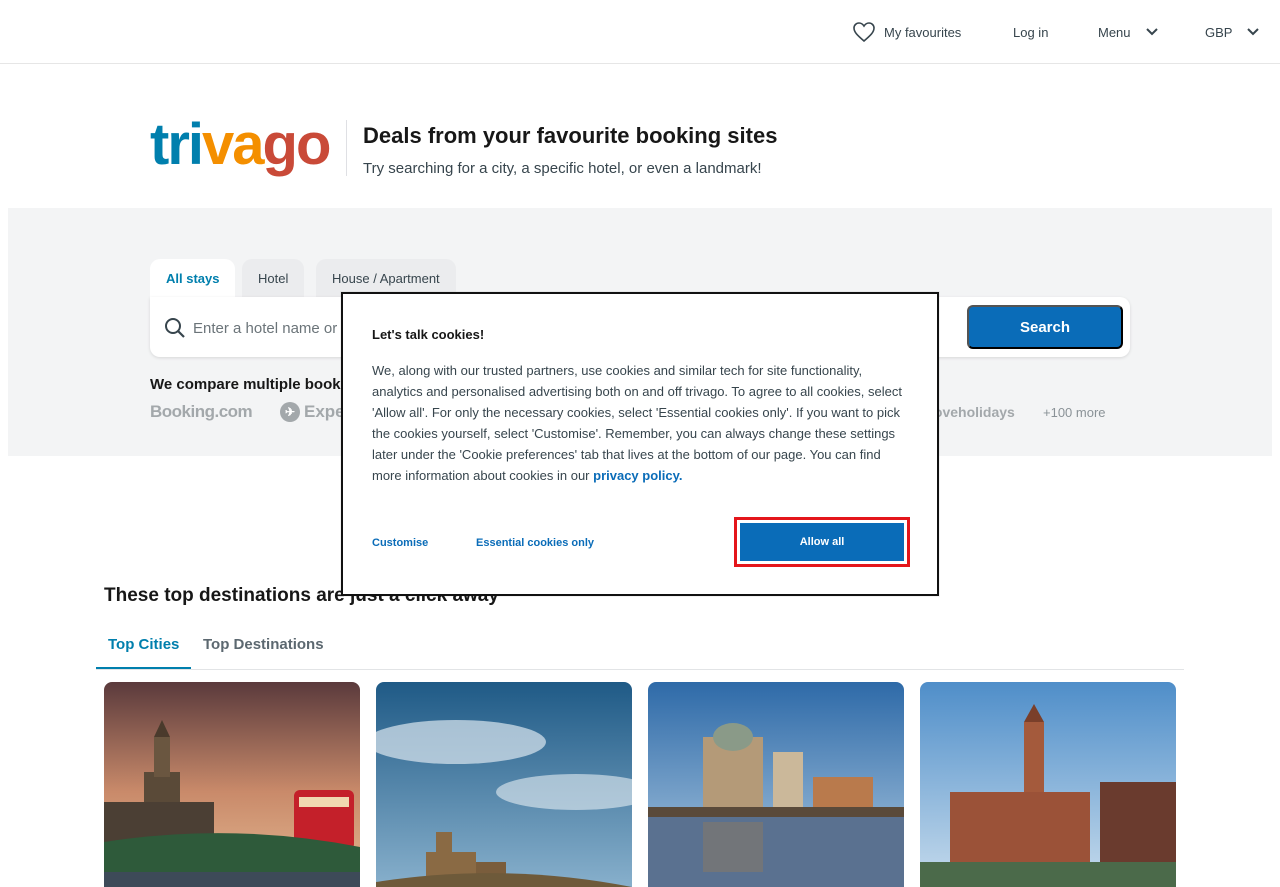  I want to click on tab-top-destinations: Top Destinations, so click(263, 653).